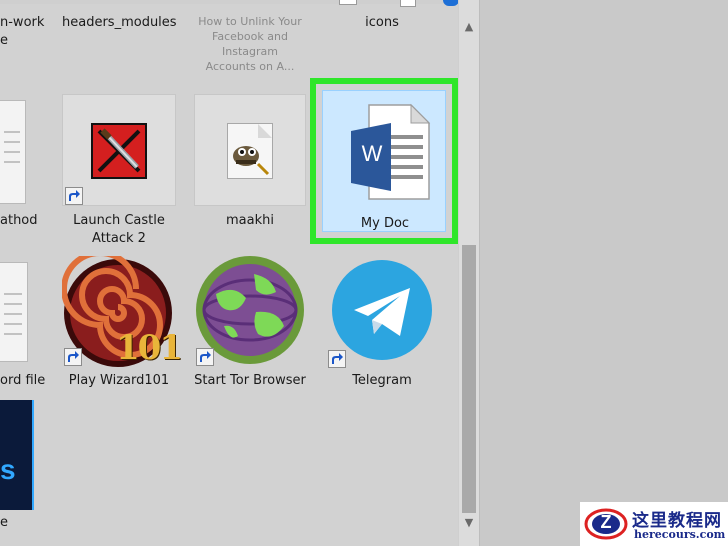  Describe the element at coordinates (250, 381) in the screenshot. I see `tor-browser-label: Start Tor Browser` at that location.